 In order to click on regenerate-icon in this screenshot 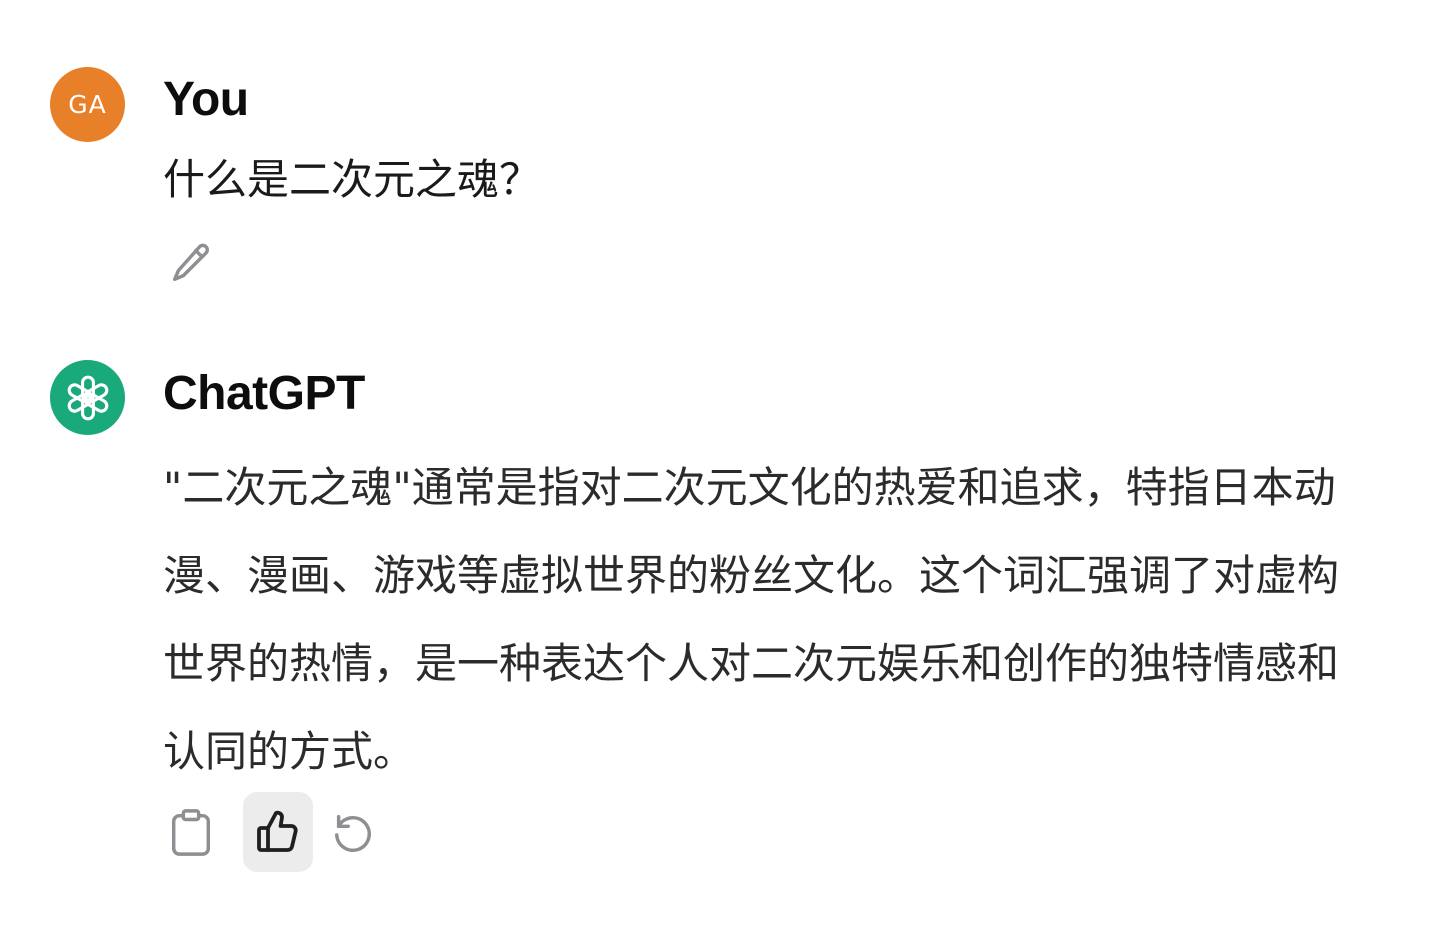, I will do `click(352, 833)`.